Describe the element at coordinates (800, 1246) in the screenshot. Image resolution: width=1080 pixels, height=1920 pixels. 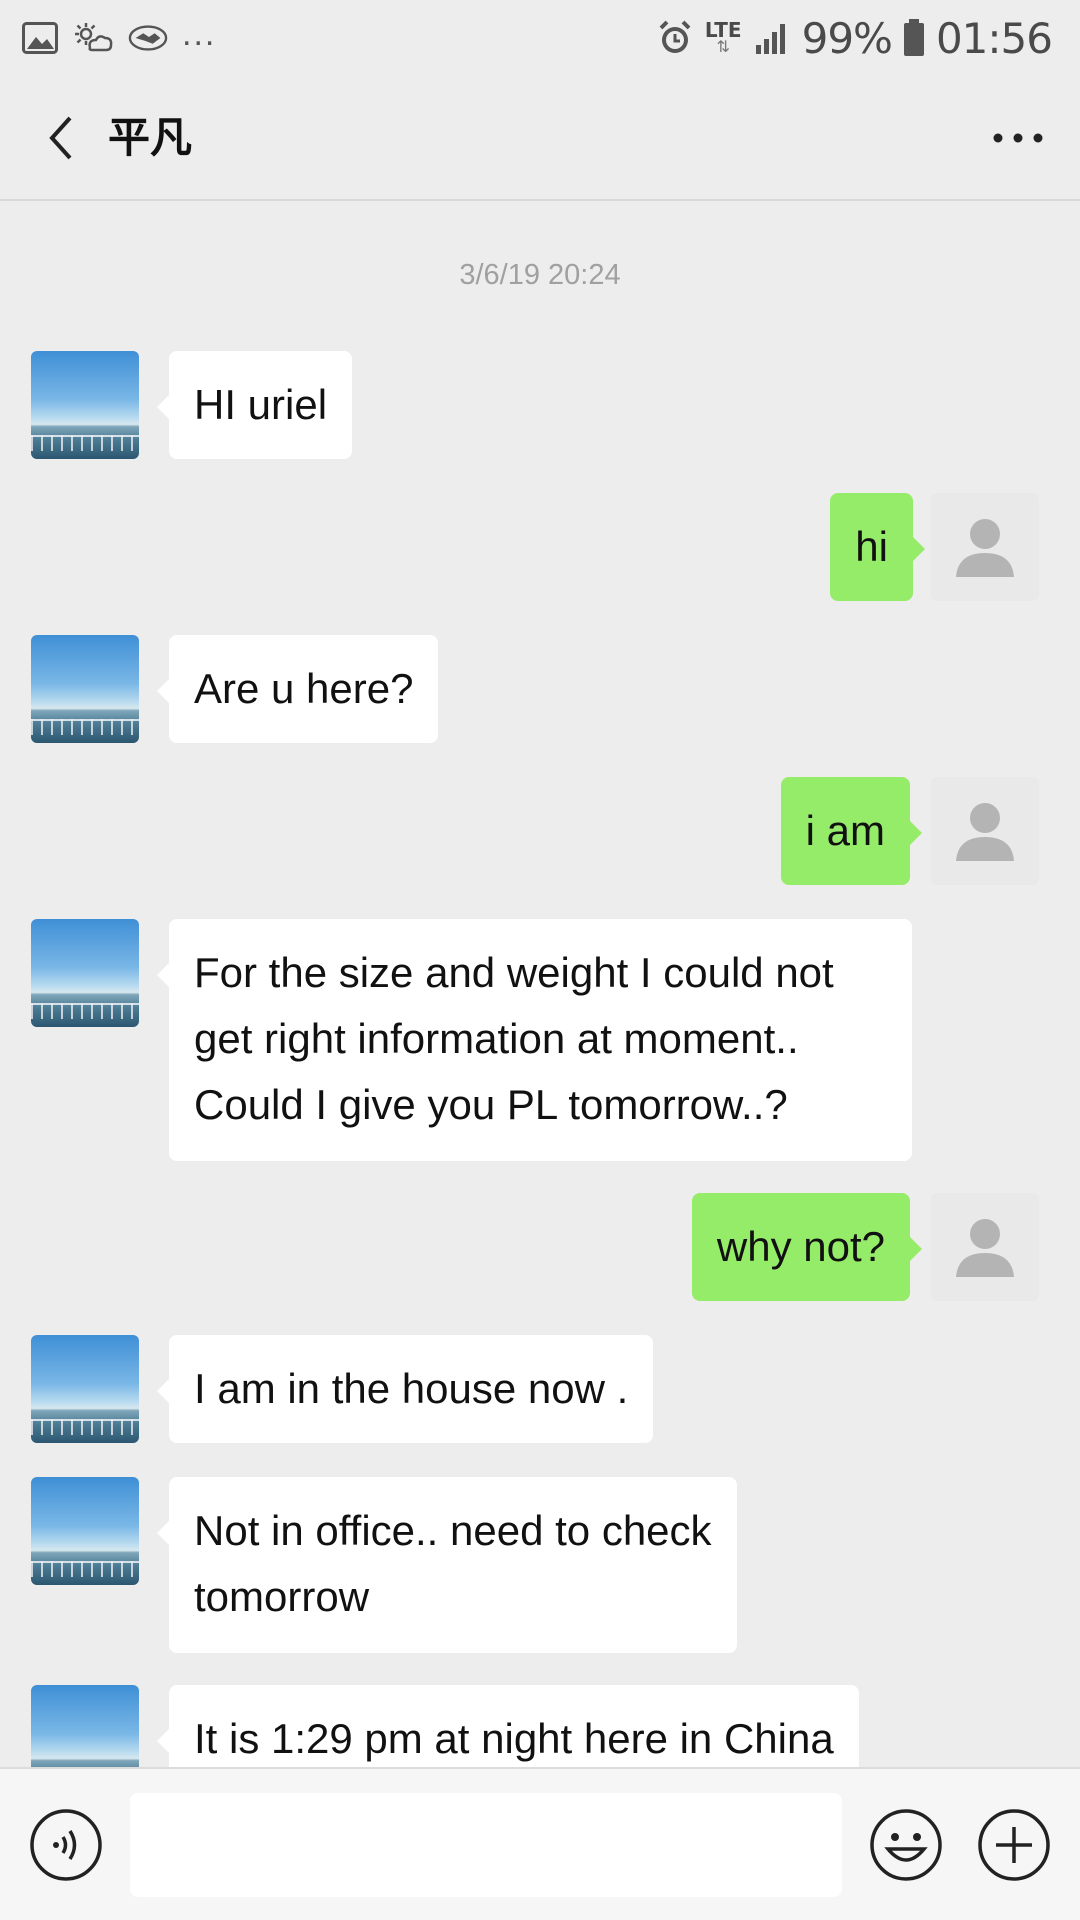
I see `message-text: why not?` at that location.